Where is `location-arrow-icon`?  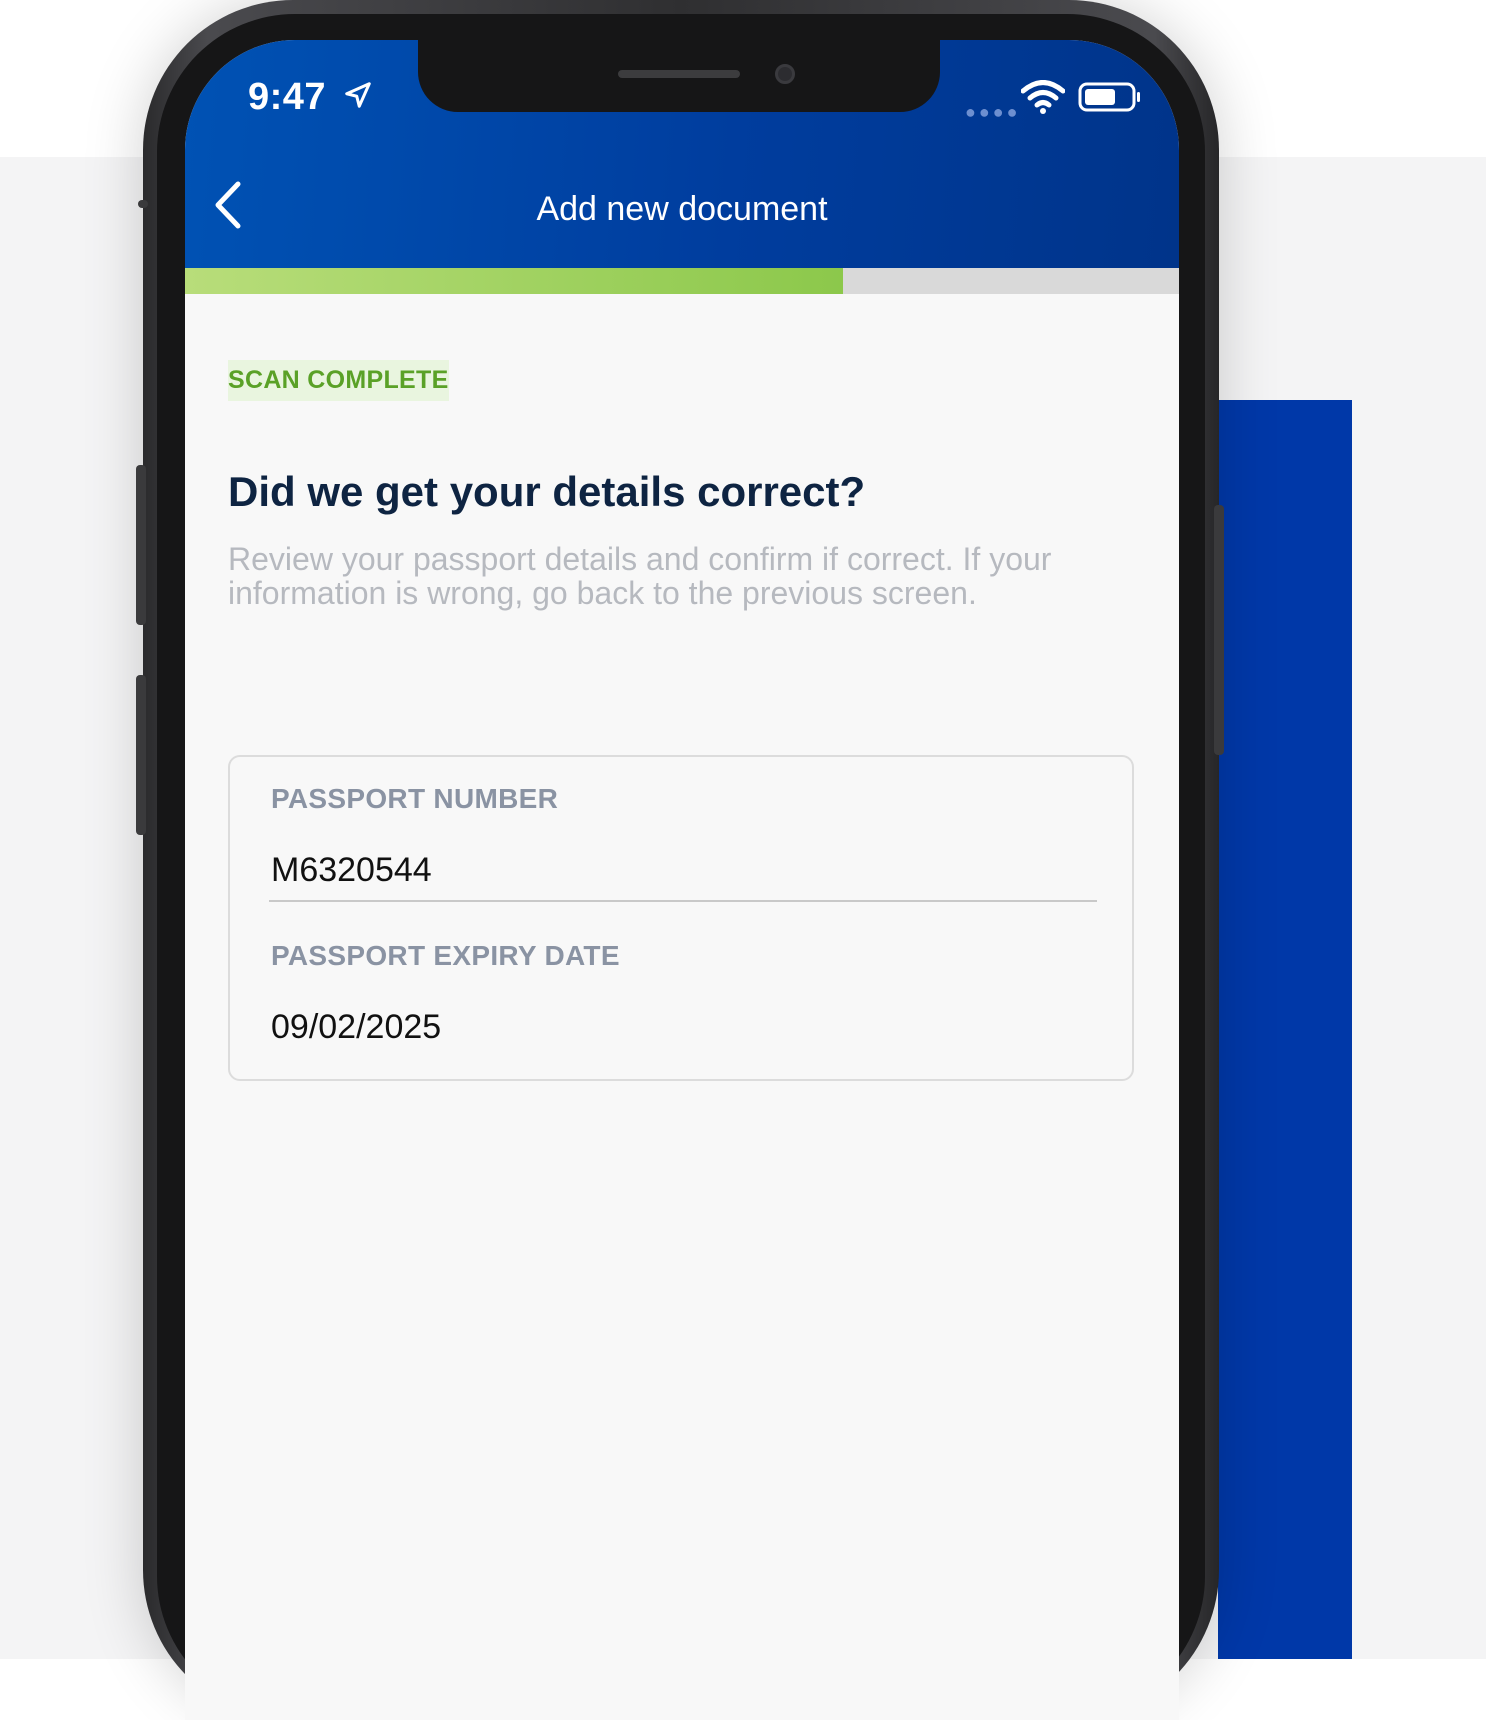
location-arrow-icon is located at coordinates (358, 95).